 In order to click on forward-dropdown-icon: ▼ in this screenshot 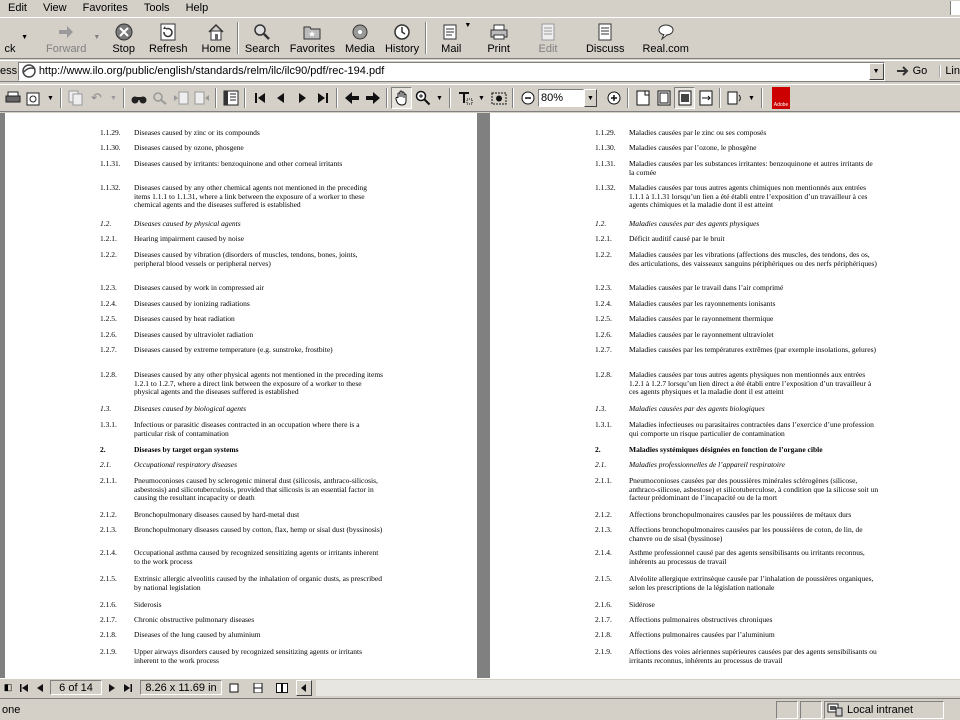, I will do `click(96, 37)`.